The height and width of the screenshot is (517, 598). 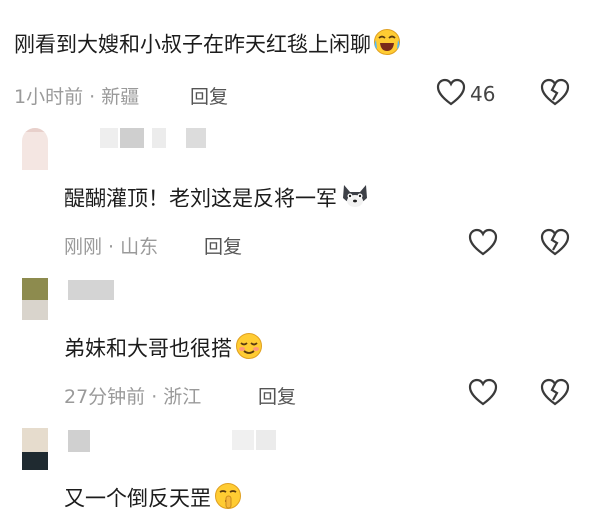 I want to click on comment-meta: 27分钟前 · 浙江, so click(x=133, y=397).